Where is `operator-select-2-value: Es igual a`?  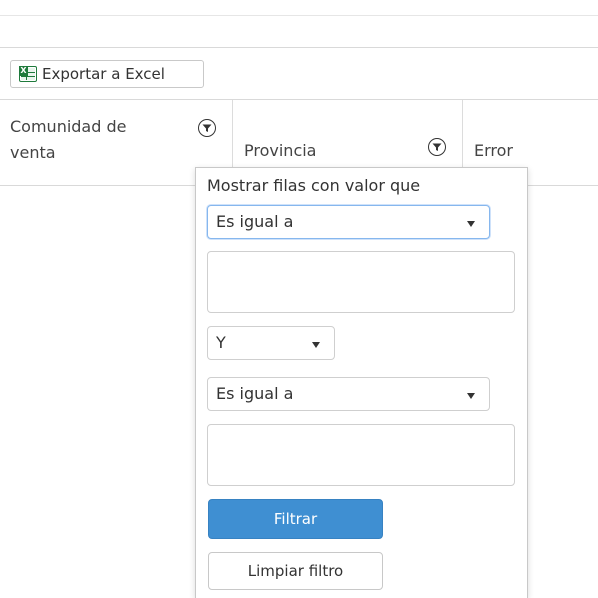 operator-select-2-value: Es igual a is located at coordinates (255, 393).